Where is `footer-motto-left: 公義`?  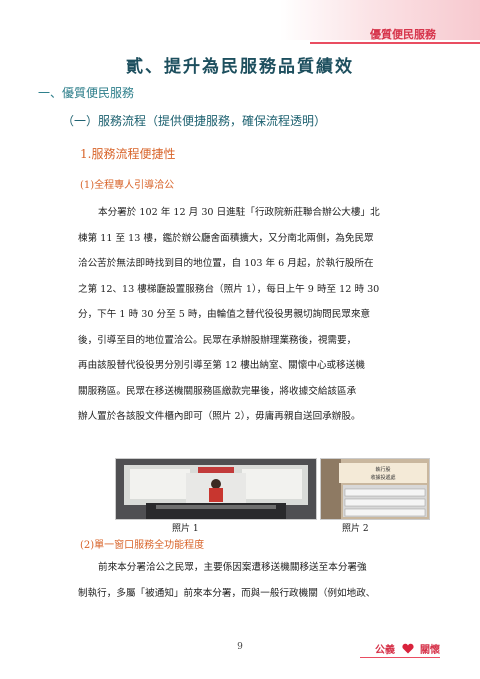
footer-motto-left: 公義 is located at coordinates (385, 650).